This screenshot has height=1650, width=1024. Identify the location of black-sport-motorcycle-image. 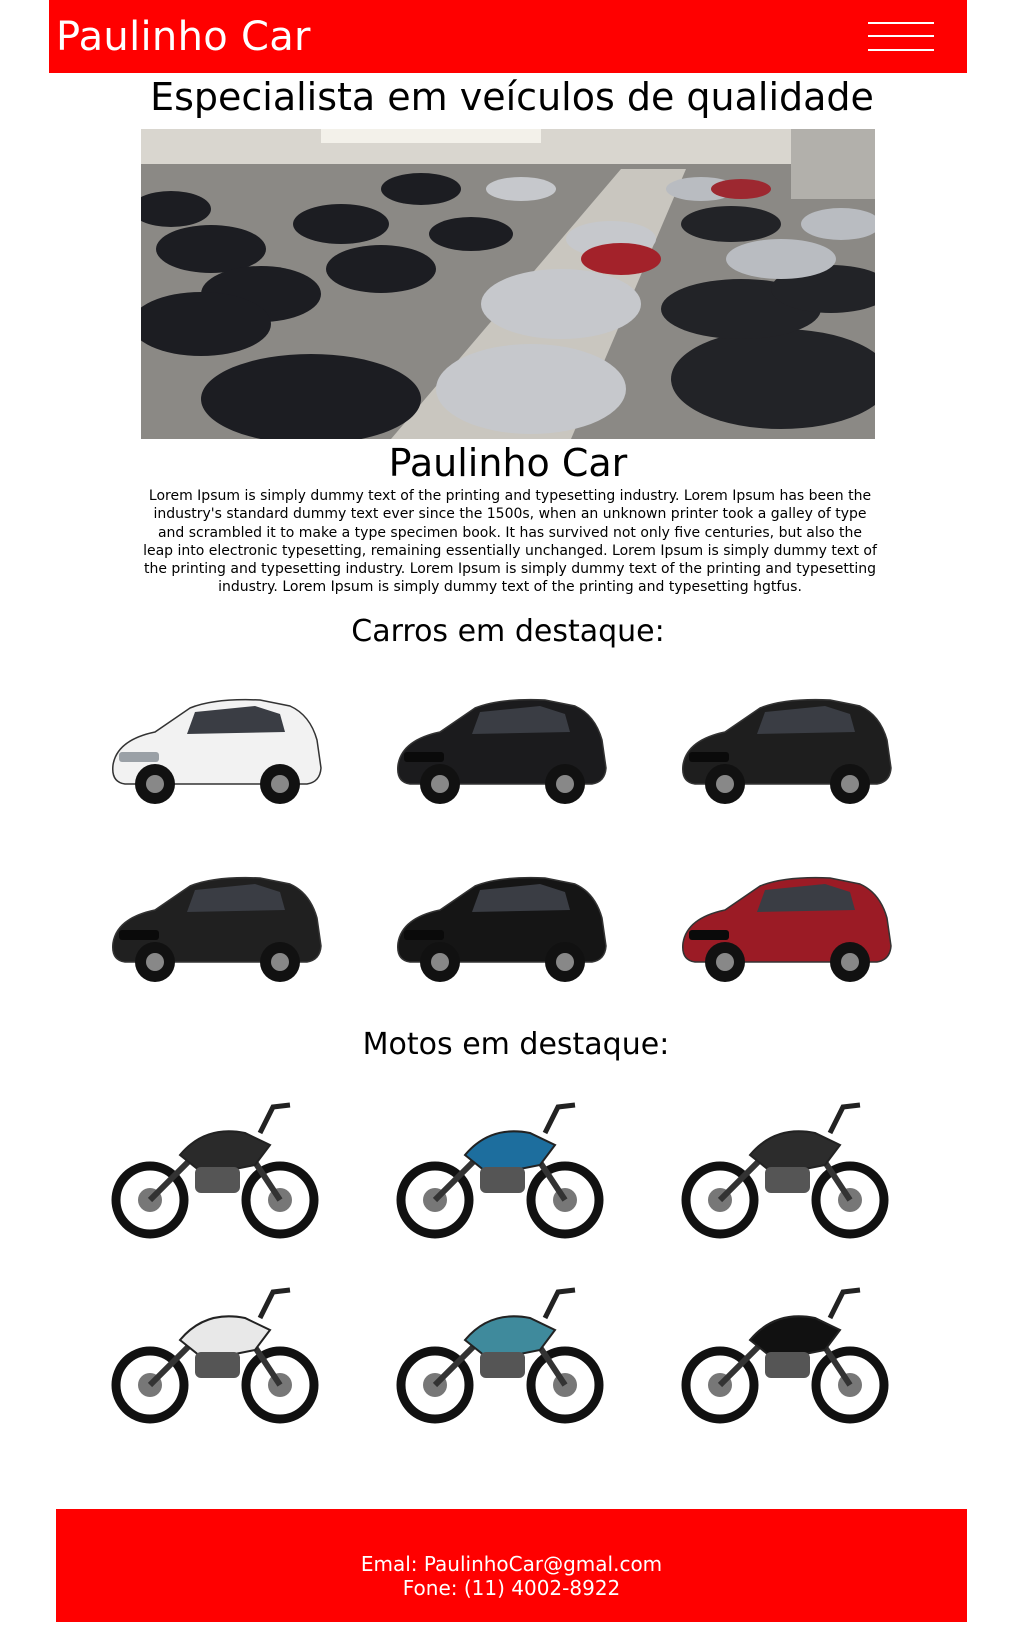
(785, 1165).